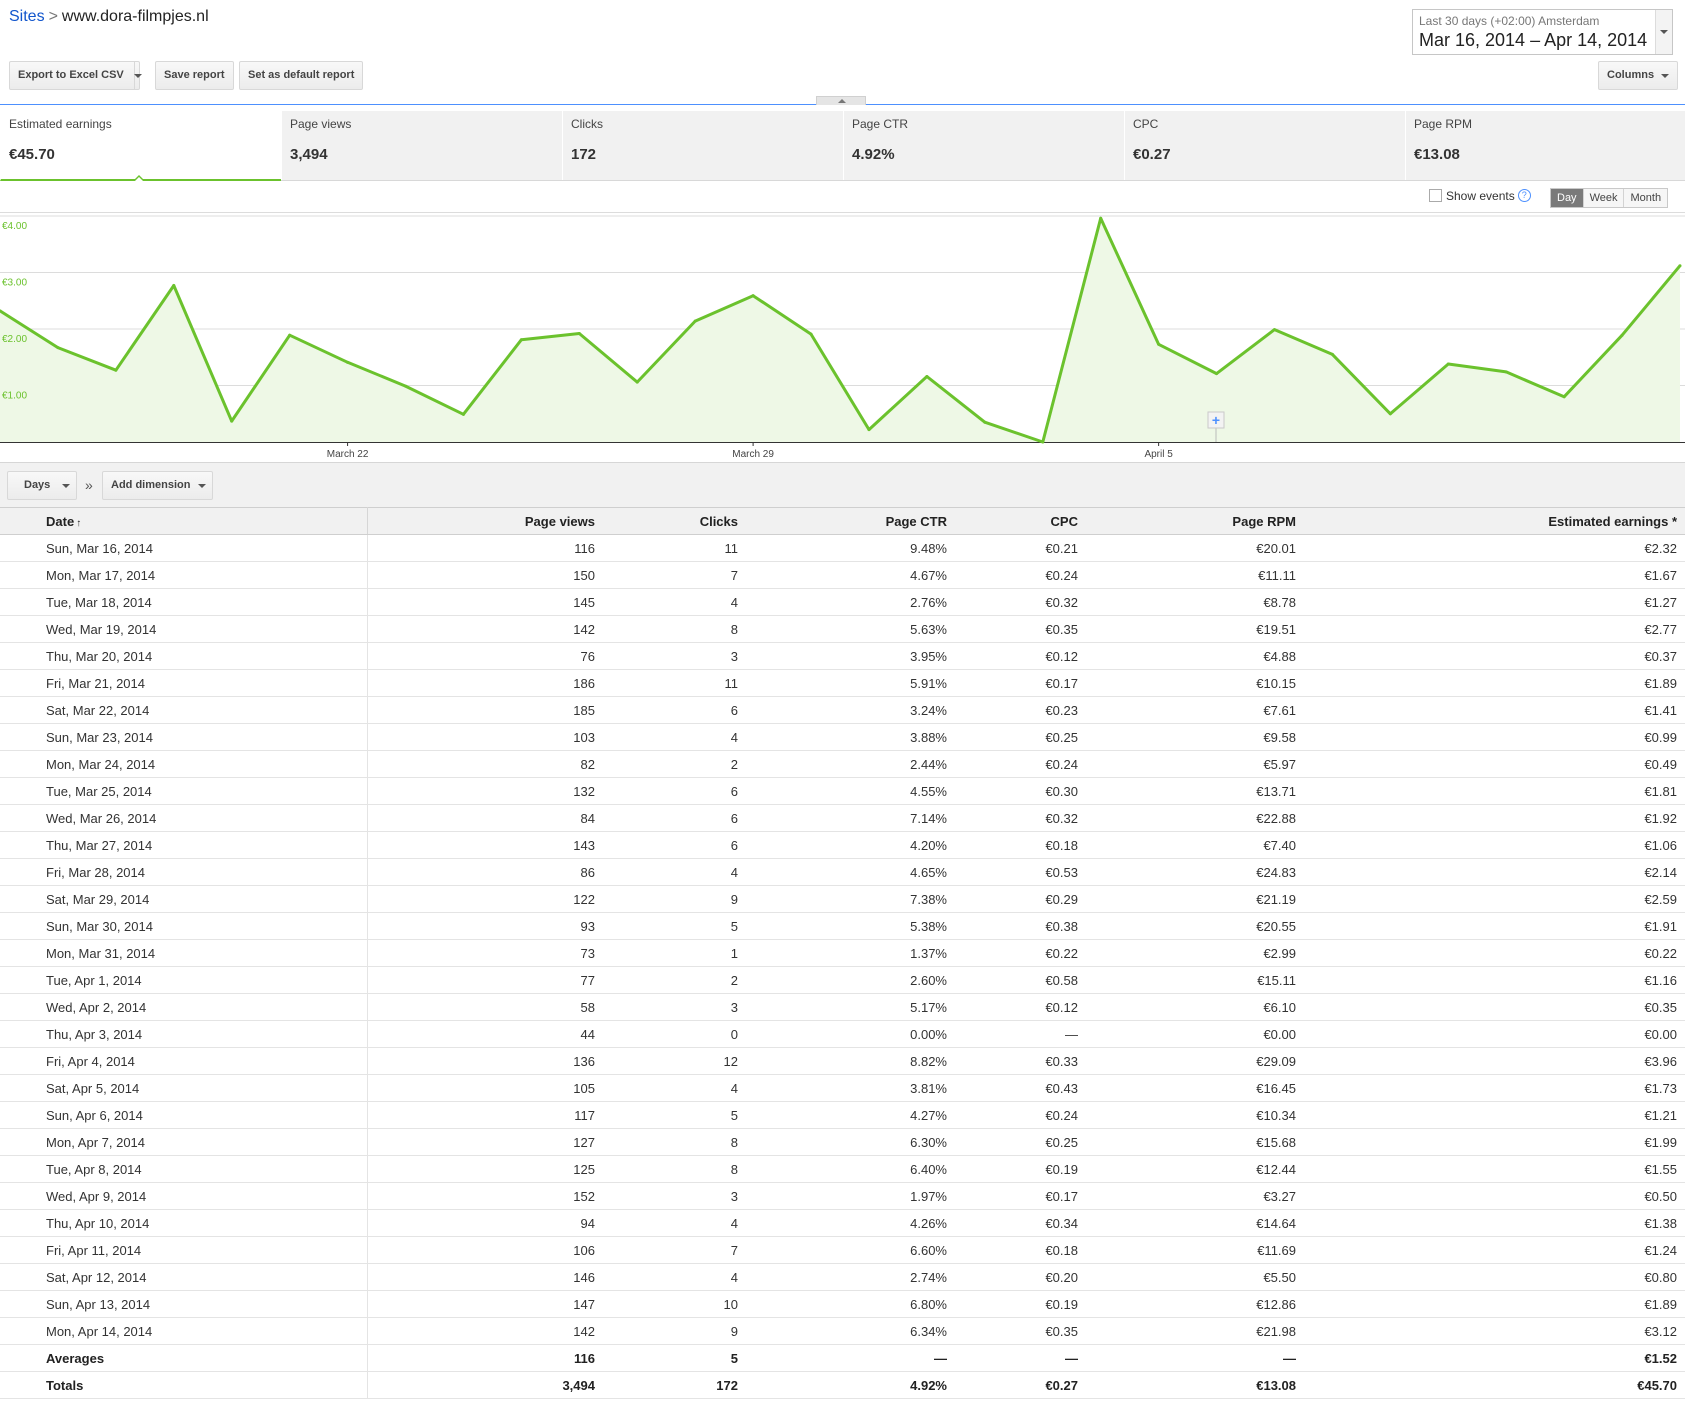  I want to click on scorecard-page-views: Page views 3,494, so click(421, 145).